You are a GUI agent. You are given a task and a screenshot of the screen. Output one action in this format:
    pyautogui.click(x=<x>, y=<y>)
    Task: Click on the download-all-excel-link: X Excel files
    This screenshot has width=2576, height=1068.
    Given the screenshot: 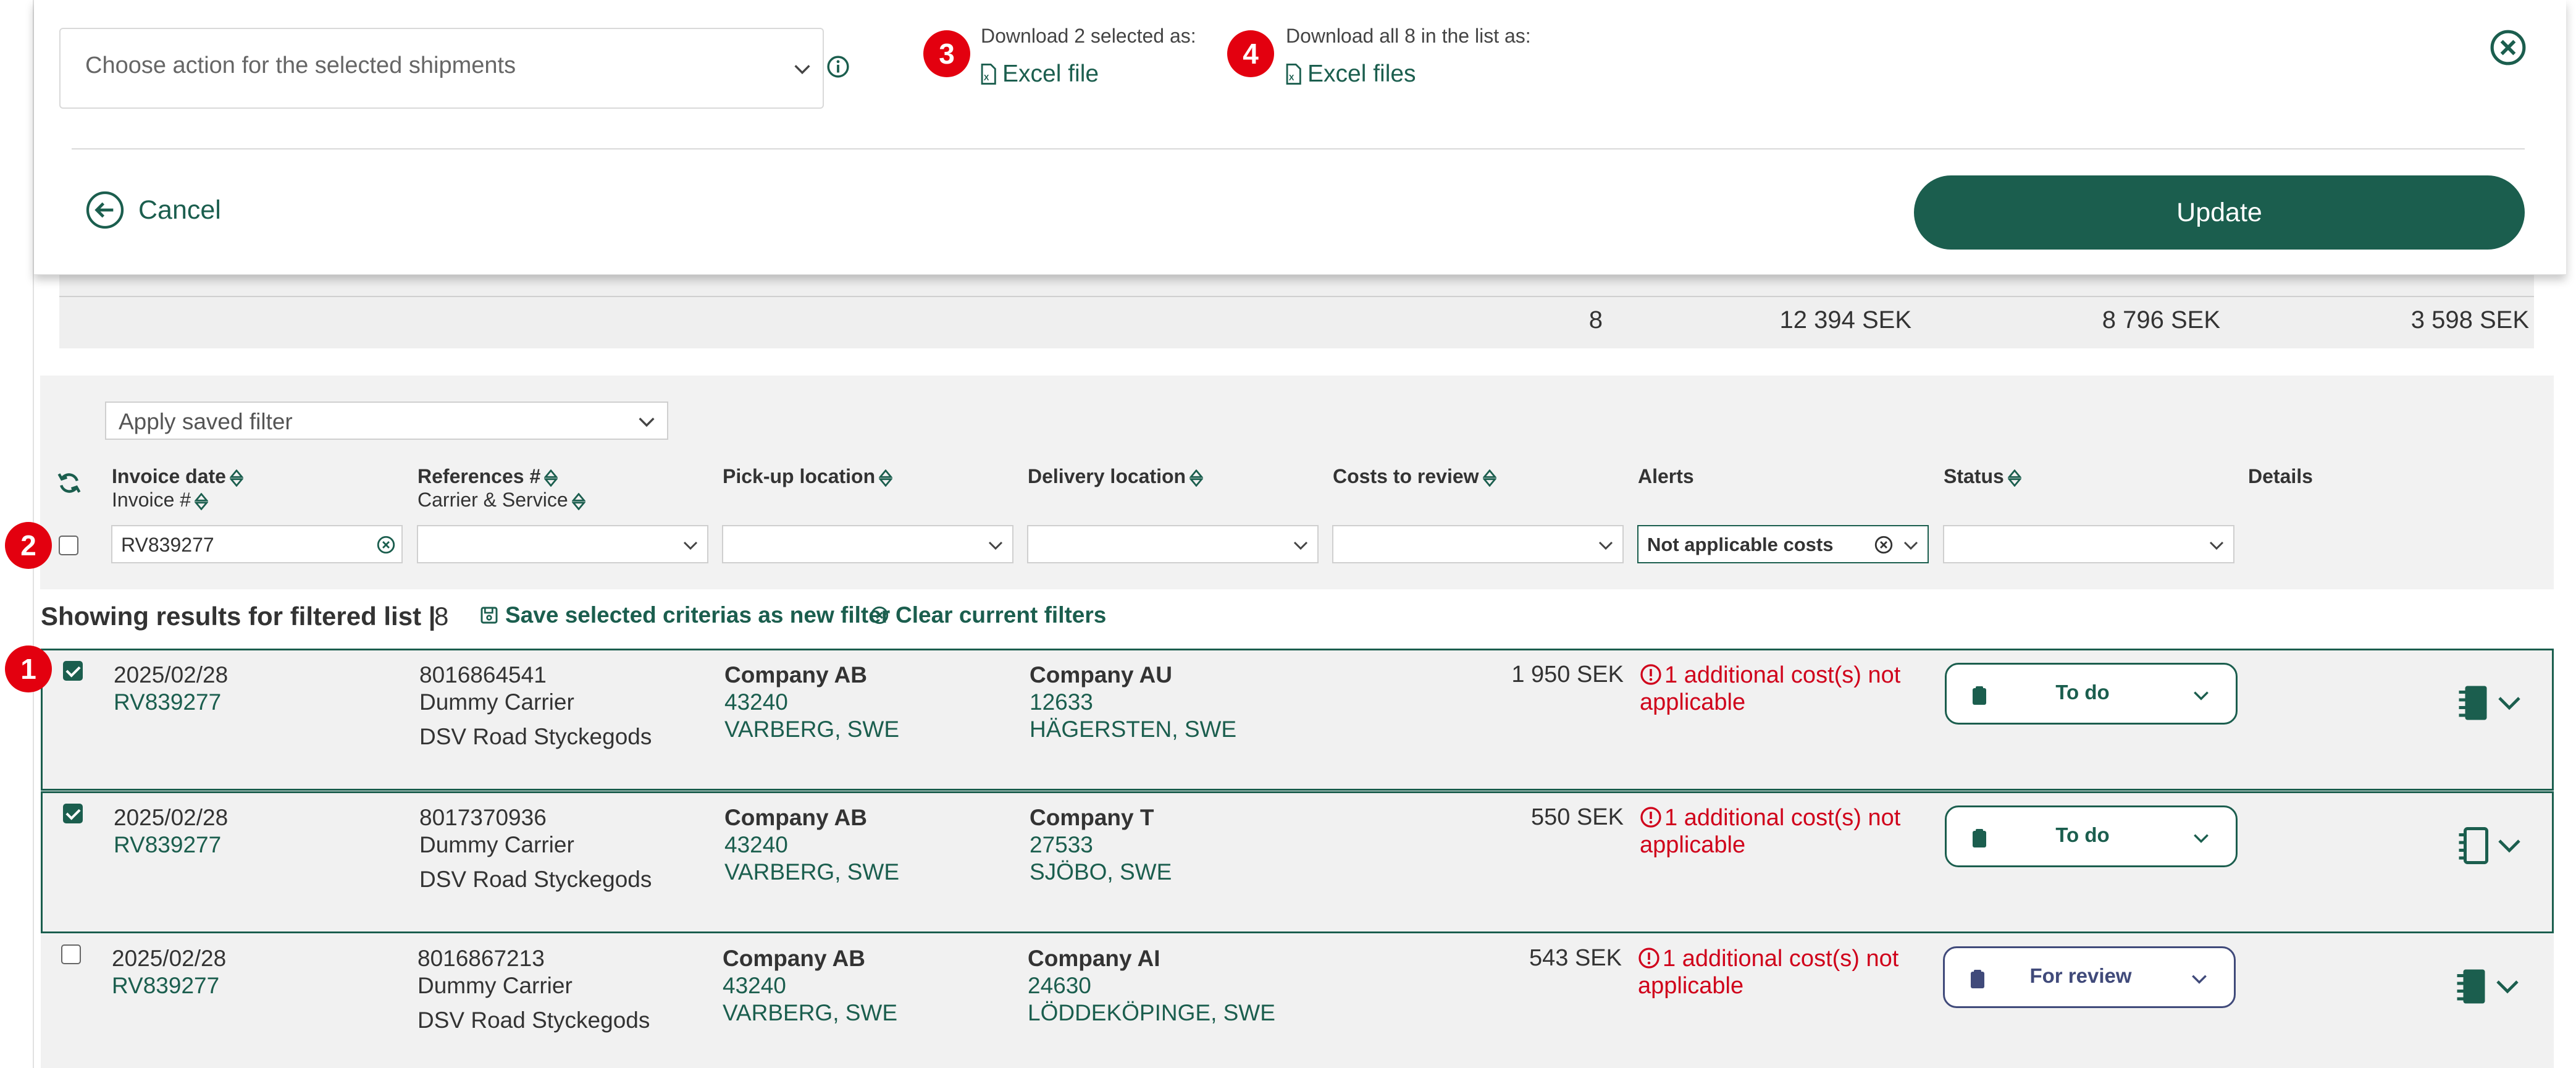 What is the action you would take?
    pyautogui.click(x=1350, y=74)
    